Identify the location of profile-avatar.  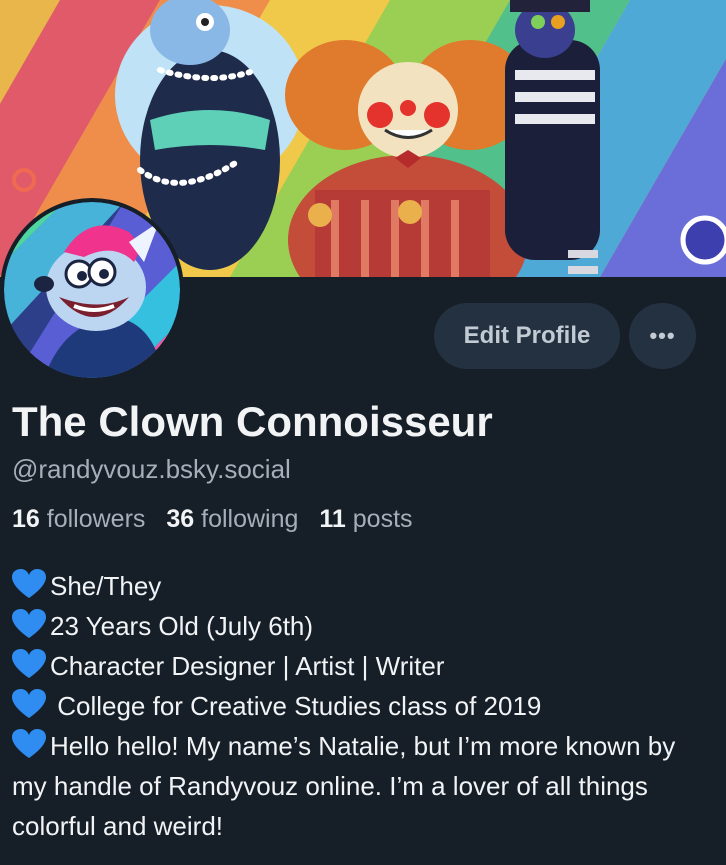
(92, 290).